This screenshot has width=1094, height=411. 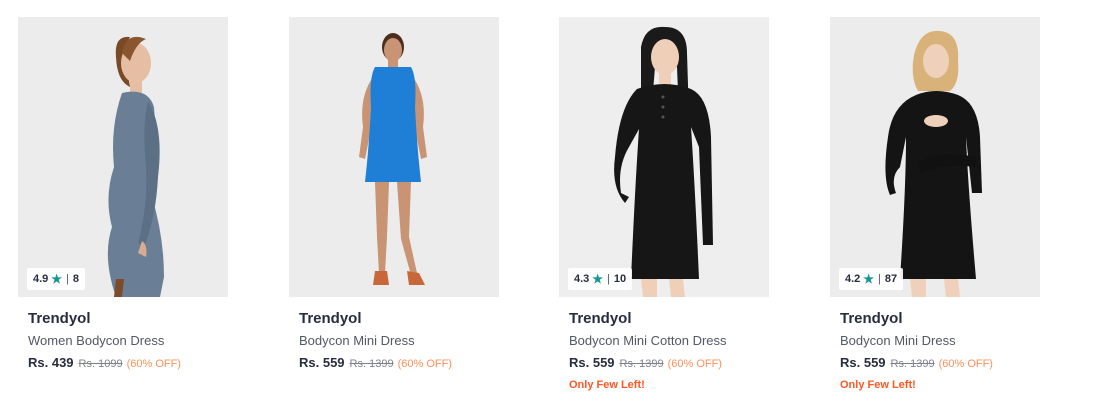 I want to click on product-image: 4.3 ★ | 10, so click(x=664, y=157).